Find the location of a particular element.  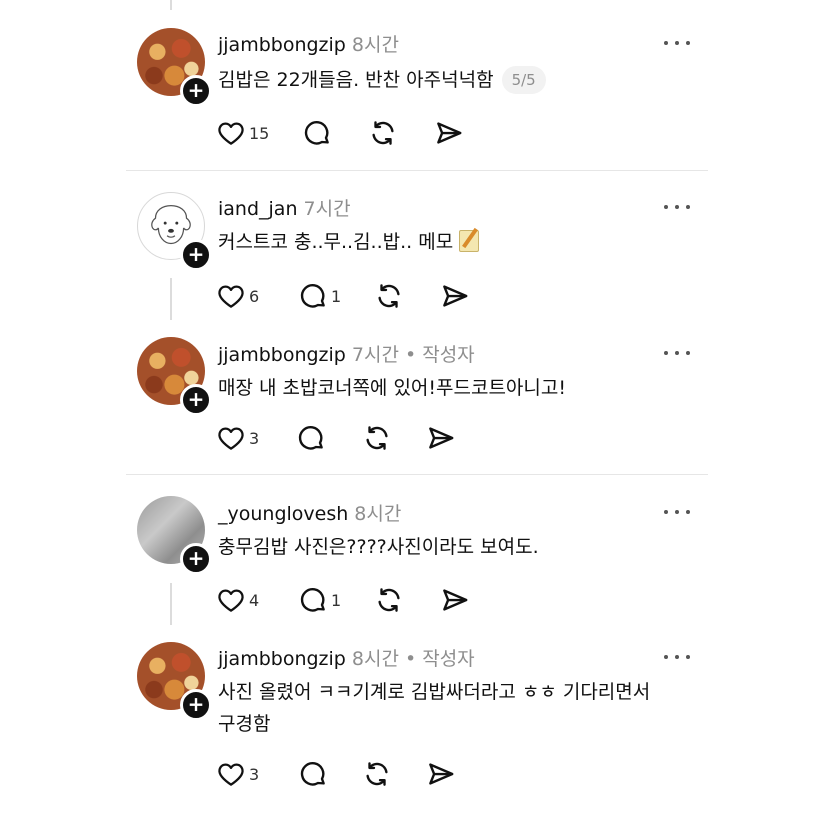

post-header: _younglovesh 8시간 is located at coordinates (309, 512).